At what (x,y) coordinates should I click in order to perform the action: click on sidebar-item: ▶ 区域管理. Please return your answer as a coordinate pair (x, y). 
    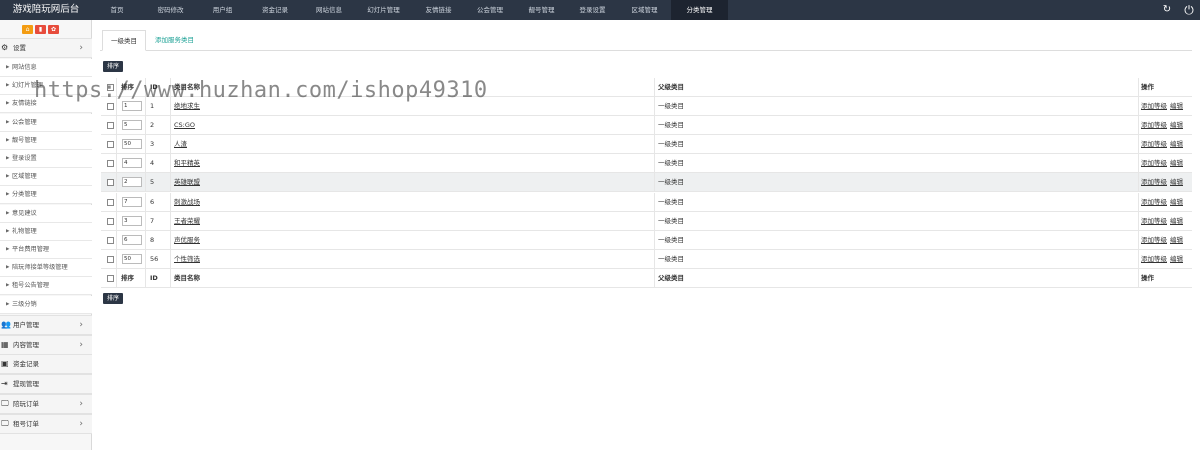
    Looking at the image, I should click on (46, 177).